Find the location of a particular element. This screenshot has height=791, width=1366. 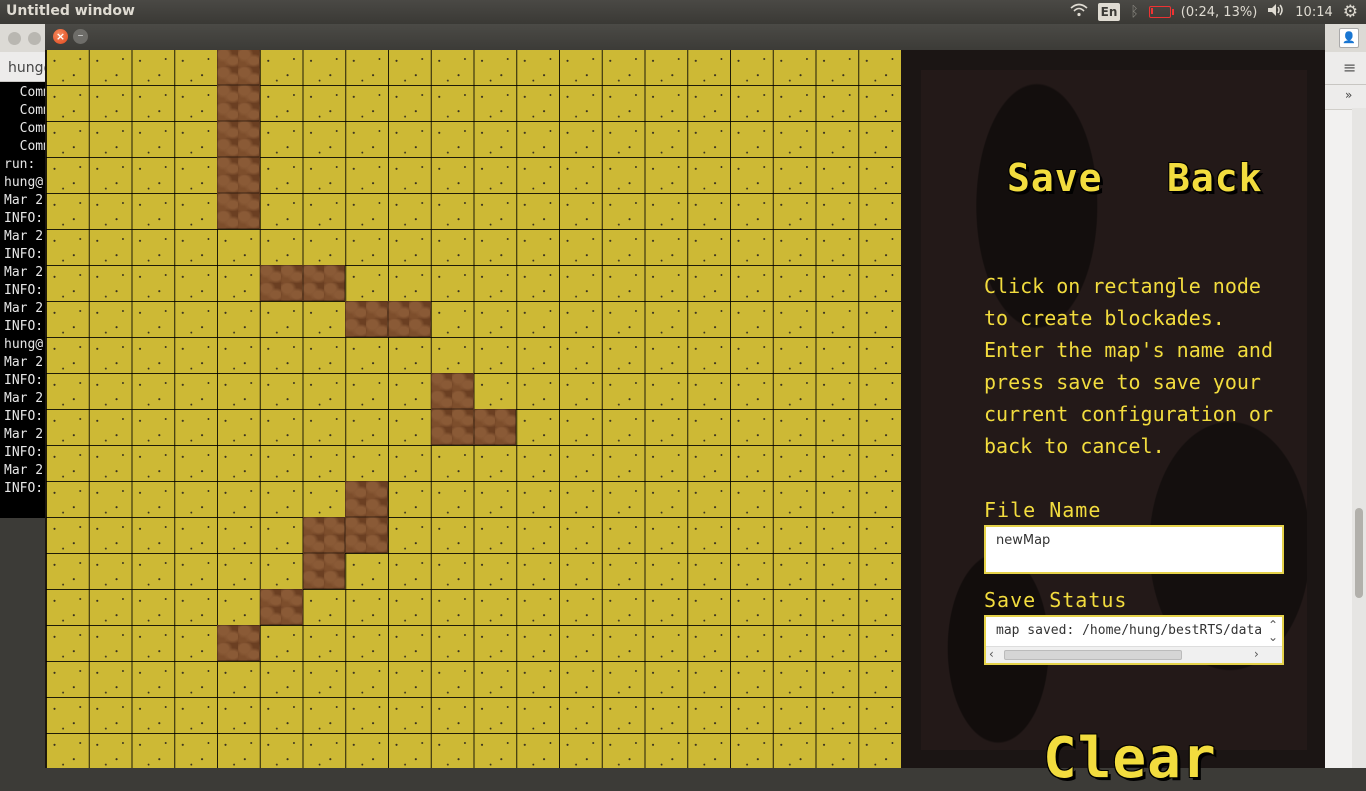

save-status-label: Save Status is located at coordinates (1056, 600).